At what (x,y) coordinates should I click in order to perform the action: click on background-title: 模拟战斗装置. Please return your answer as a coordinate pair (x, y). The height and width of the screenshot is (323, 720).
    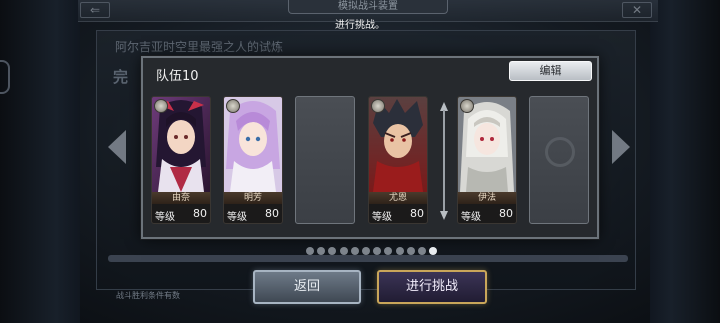
    Looking at the image, I should click on (368, 7).